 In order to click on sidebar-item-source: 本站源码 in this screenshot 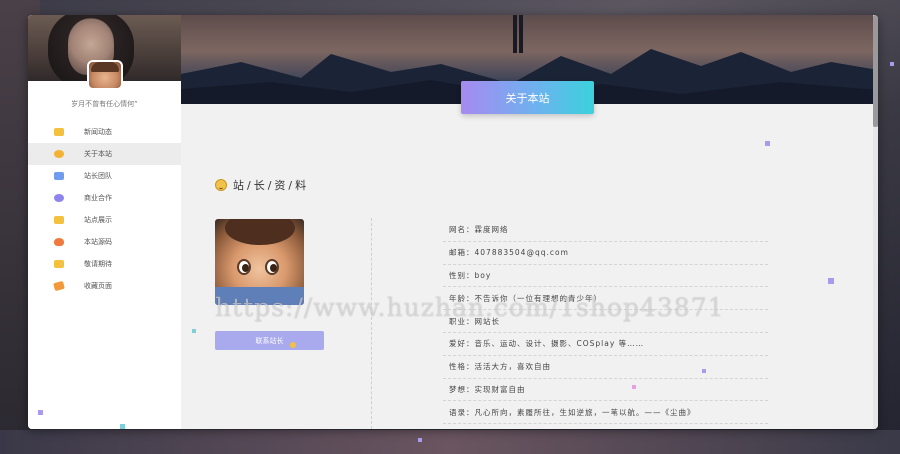, I will do `click(104, 242)`.